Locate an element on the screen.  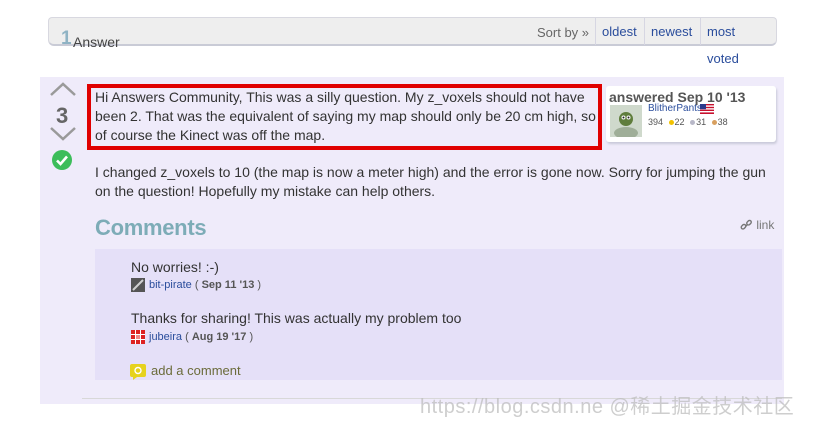
vote-down-icon is located at coordinates (63, 134).